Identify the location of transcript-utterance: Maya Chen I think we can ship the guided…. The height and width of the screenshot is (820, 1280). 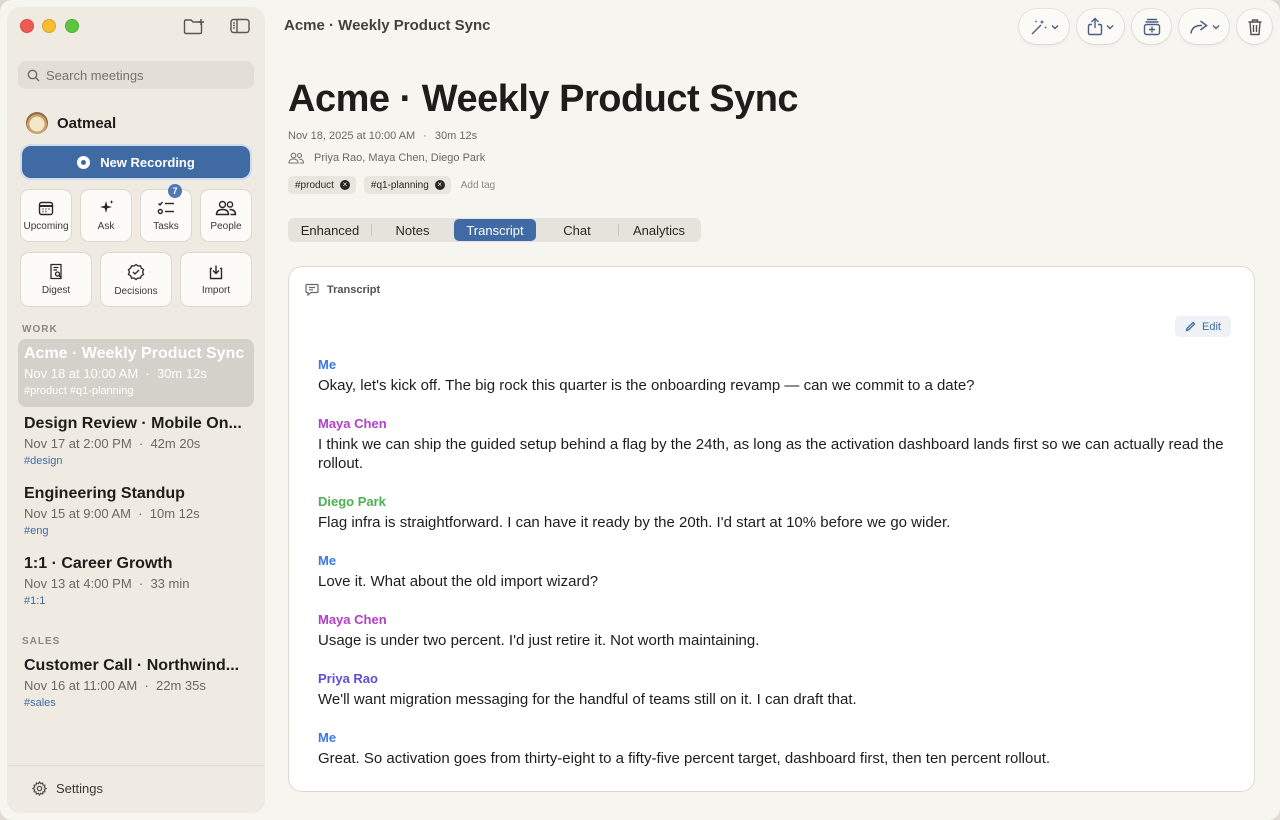
(773, 444).